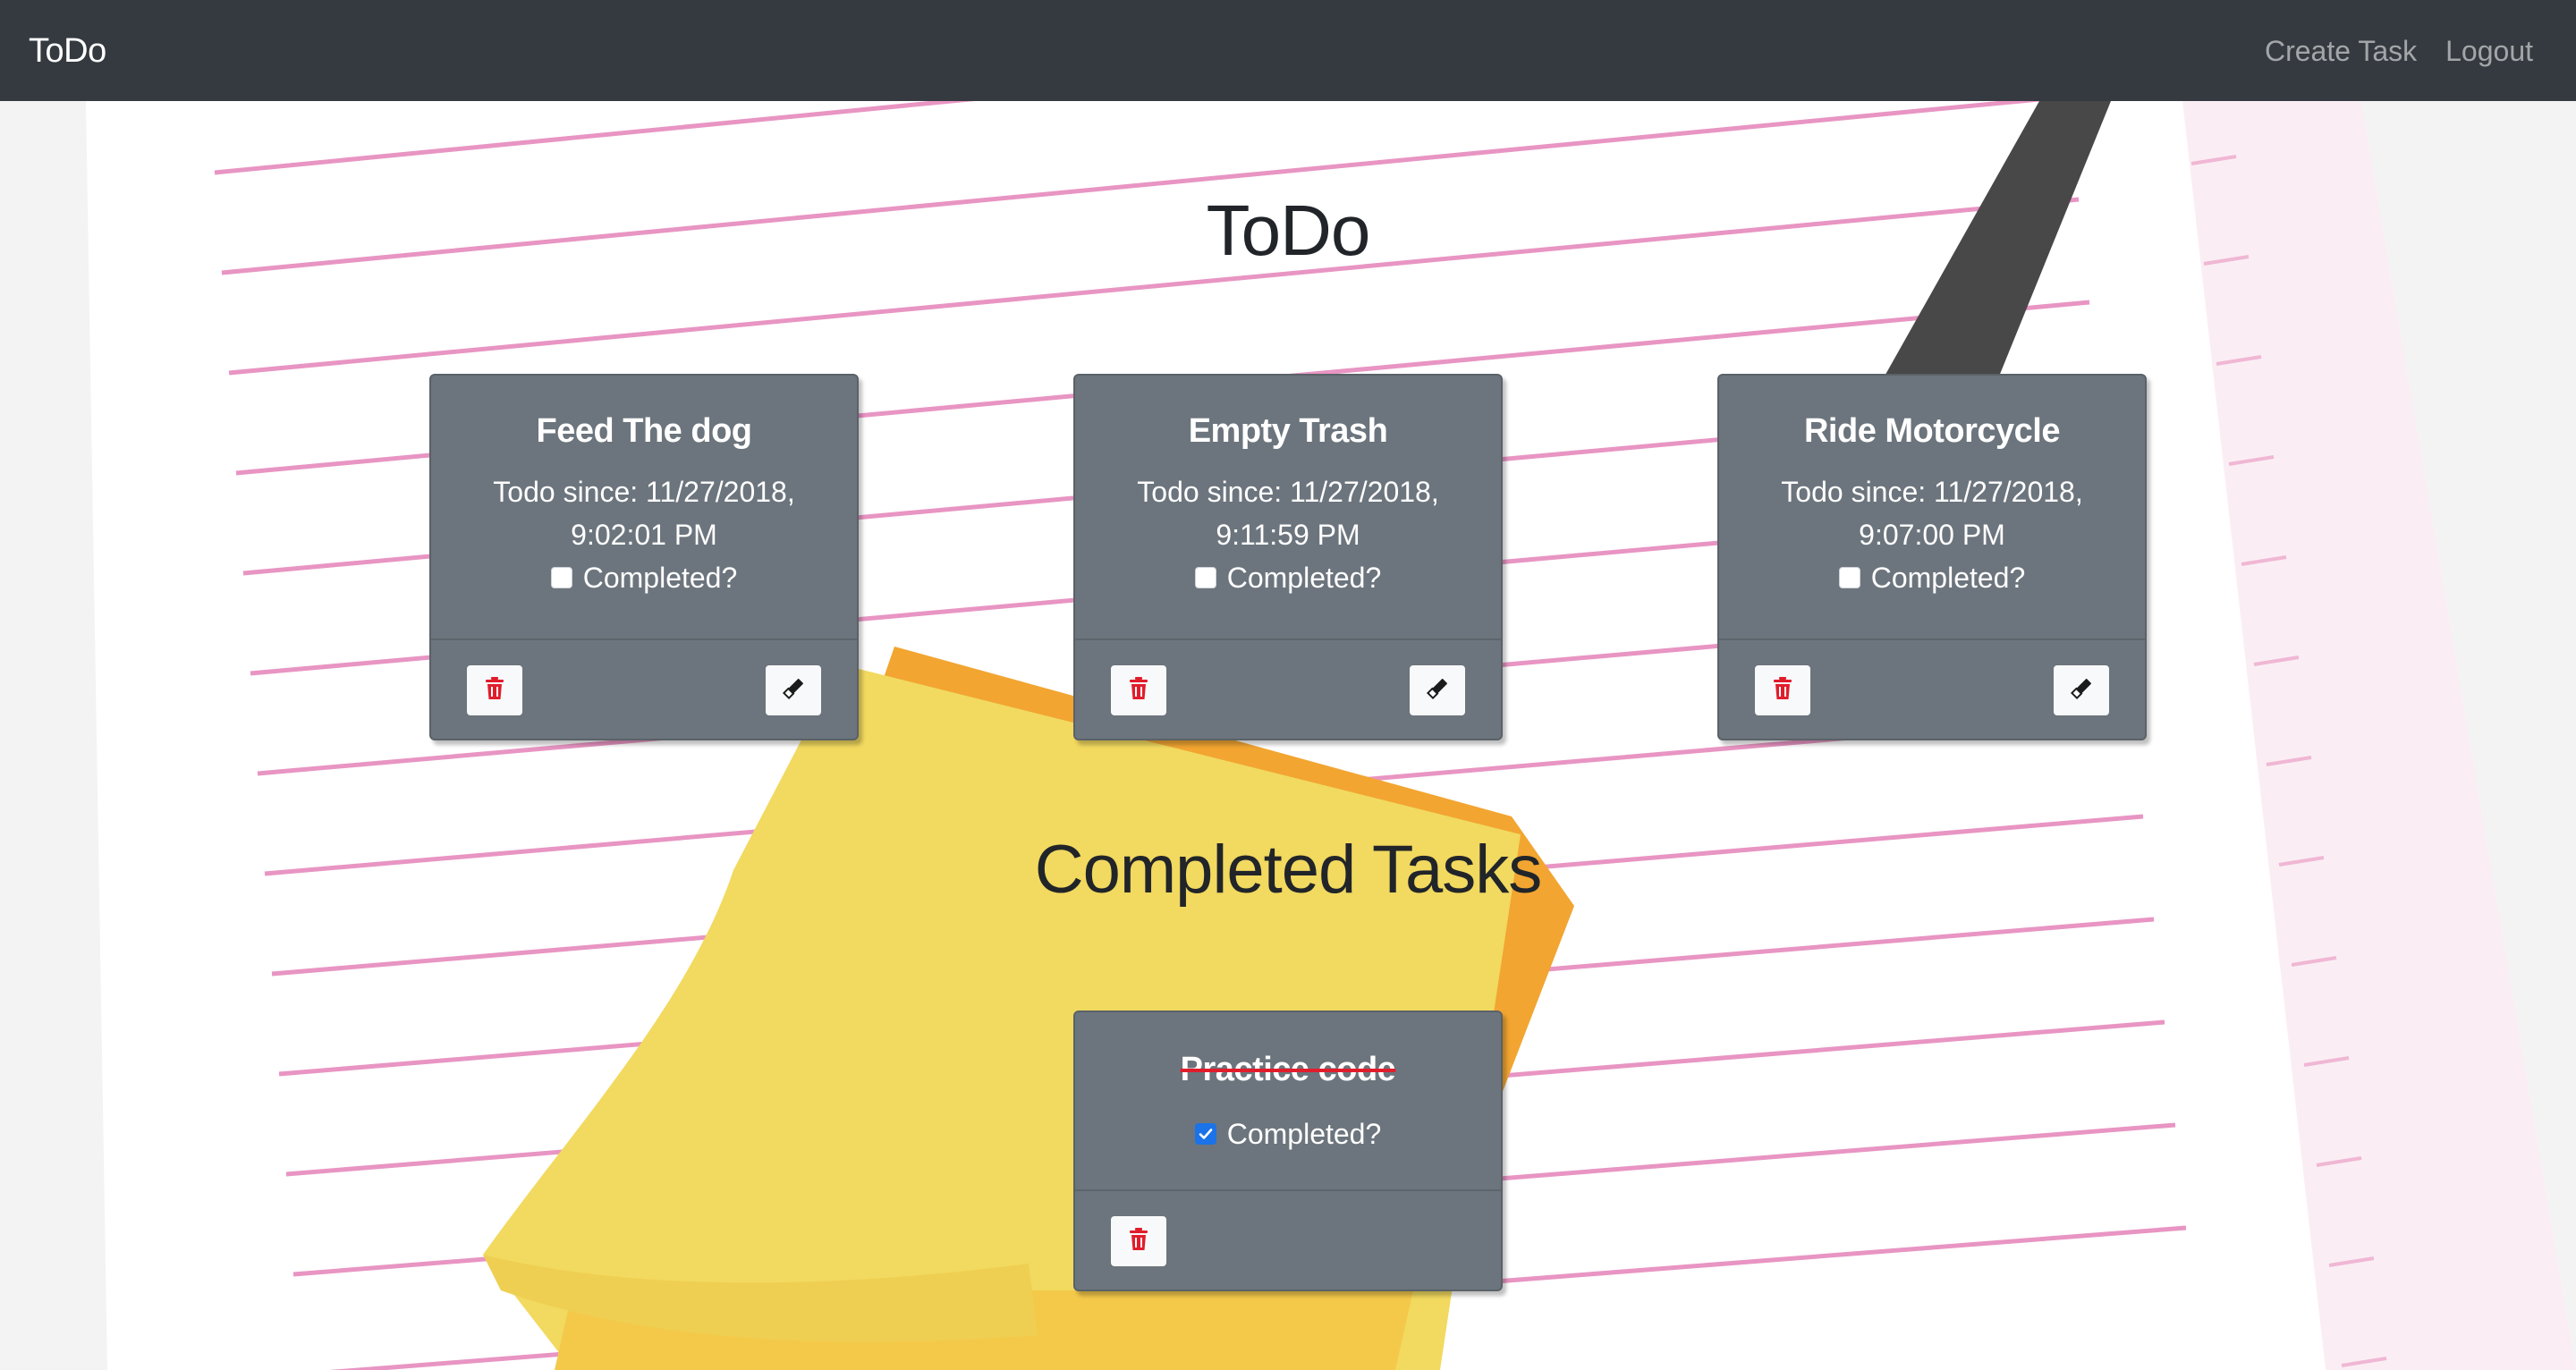 This screenshot has height=1370, width=2576. Describe the element at coordinates (1288, 535) in the screenshot. I see `task-date-line2: 9:11:59 PM` at that location.